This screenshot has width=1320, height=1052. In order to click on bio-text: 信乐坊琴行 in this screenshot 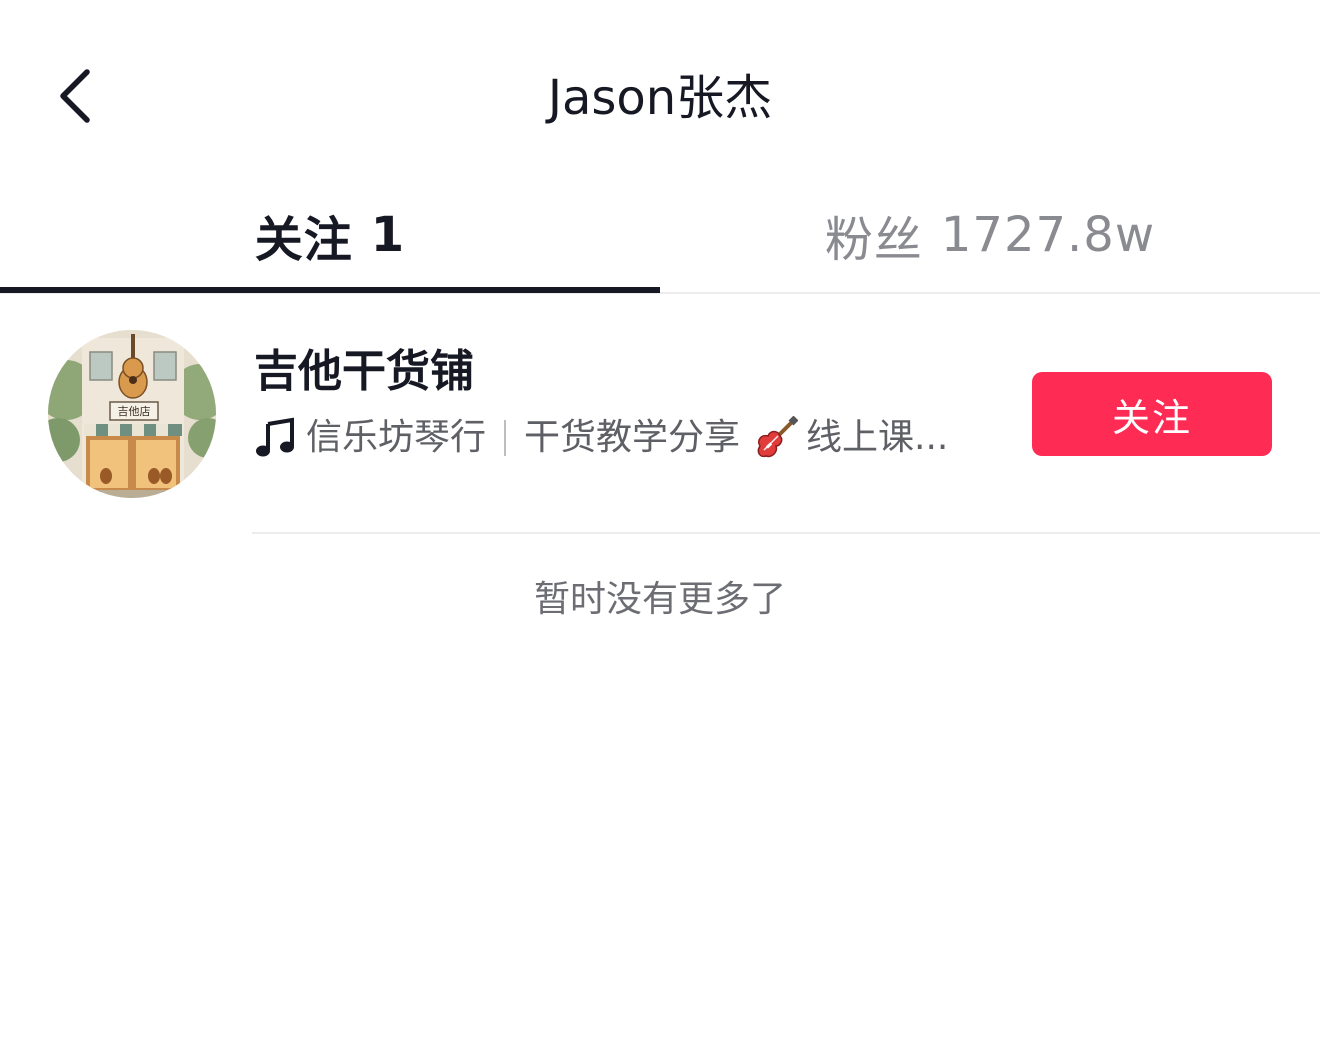, I will do `click(396, 437)`.